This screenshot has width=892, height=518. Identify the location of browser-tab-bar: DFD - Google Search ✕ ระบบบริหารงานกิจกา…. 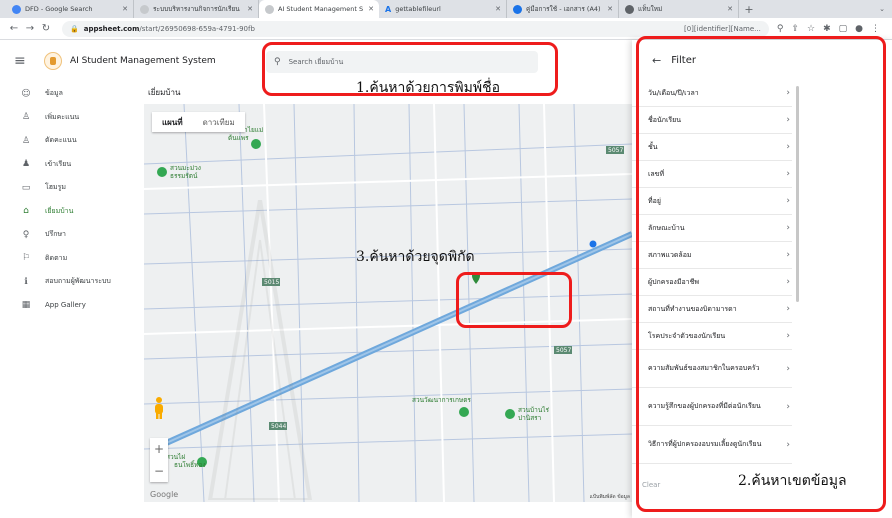
(446, 9).